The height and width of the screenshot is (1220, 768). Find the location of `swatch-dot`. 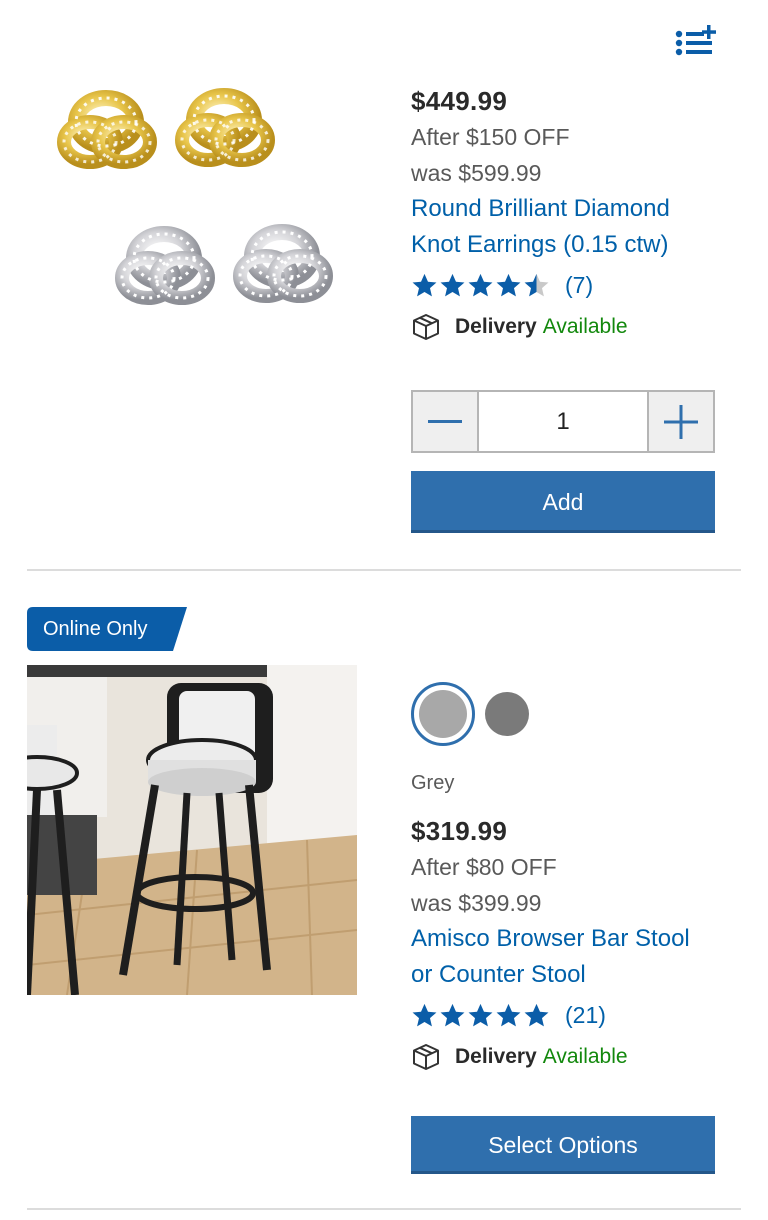

swatch-dot is located at coordinates (443, 714).